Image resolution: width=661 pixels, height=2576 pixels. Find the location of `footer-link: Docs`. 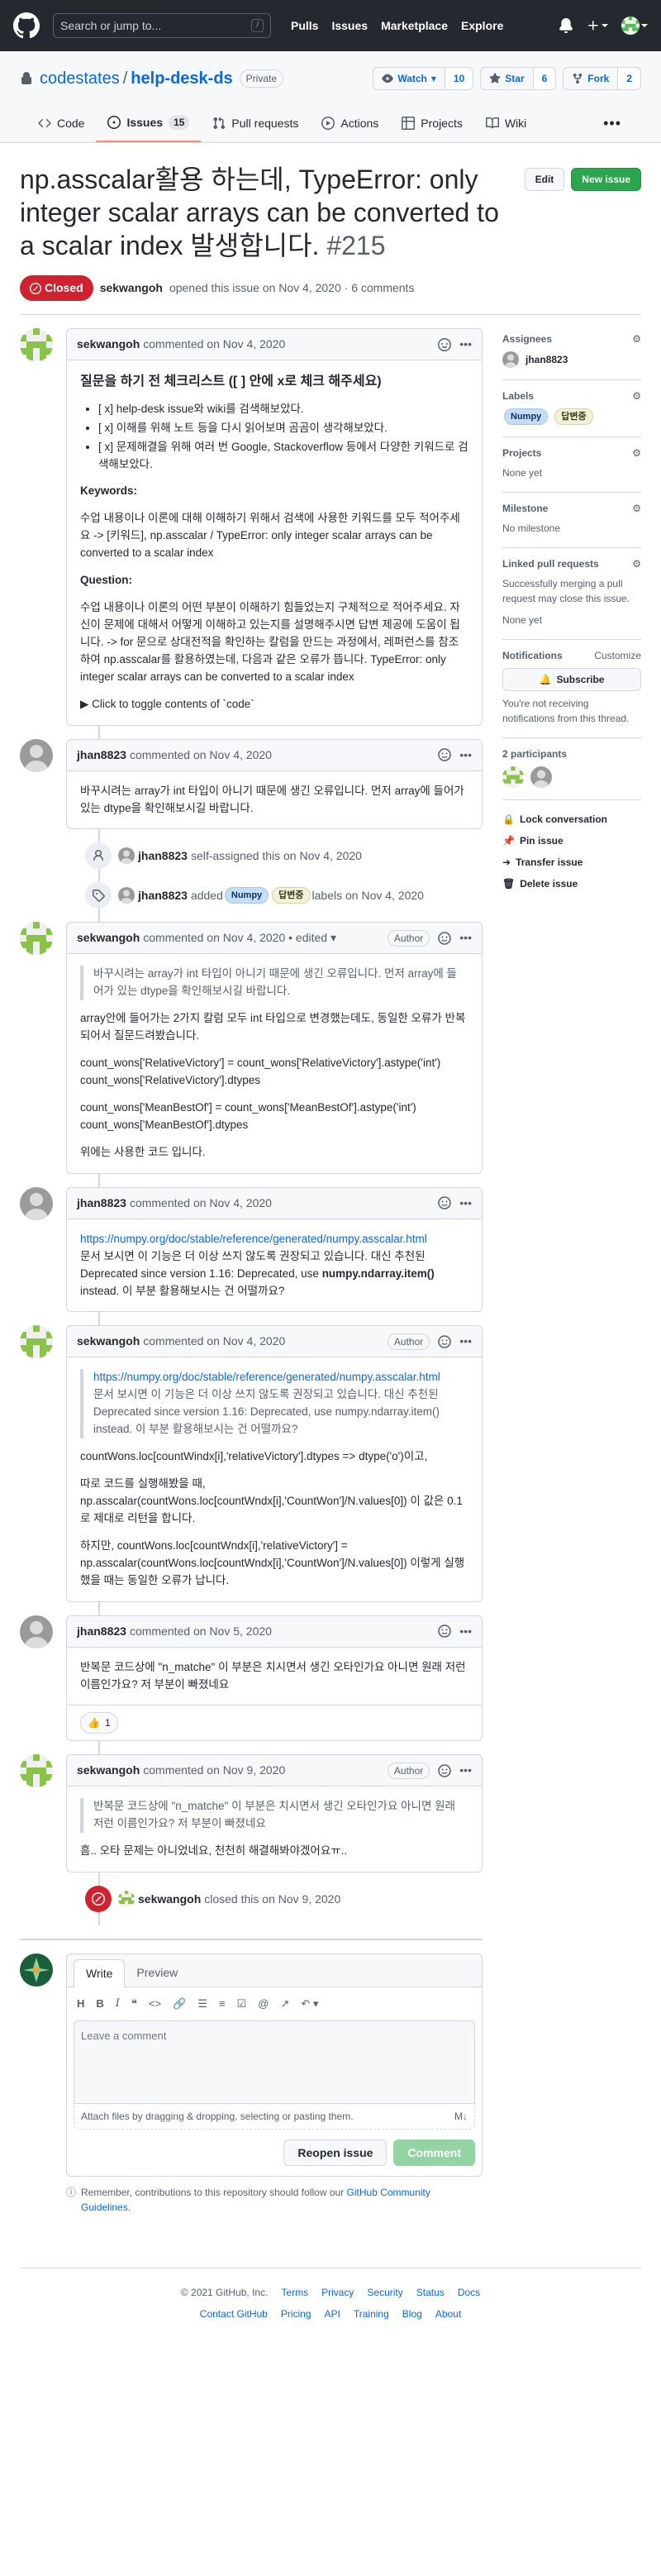

footer-link: Docs is located at coordinates (469, 2292).